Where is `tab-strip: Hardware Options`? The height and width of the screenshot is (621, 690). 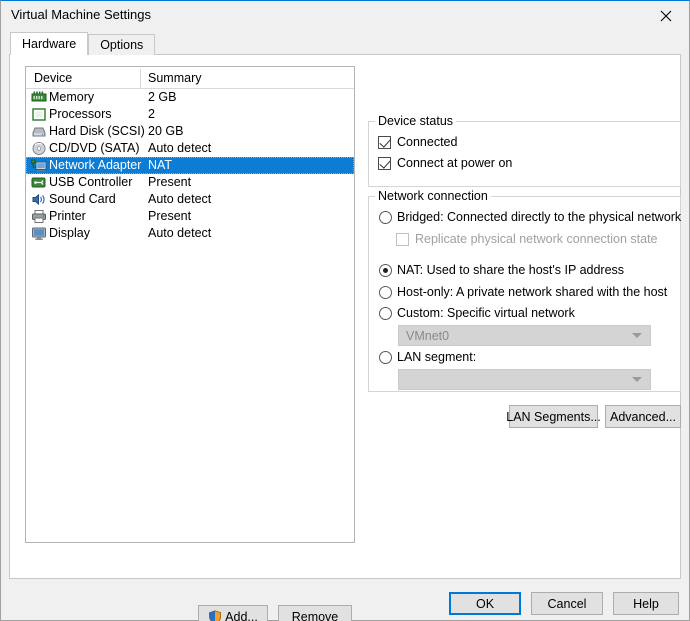
tab-strip: Hardware Options is located at coordinates (83, 43).